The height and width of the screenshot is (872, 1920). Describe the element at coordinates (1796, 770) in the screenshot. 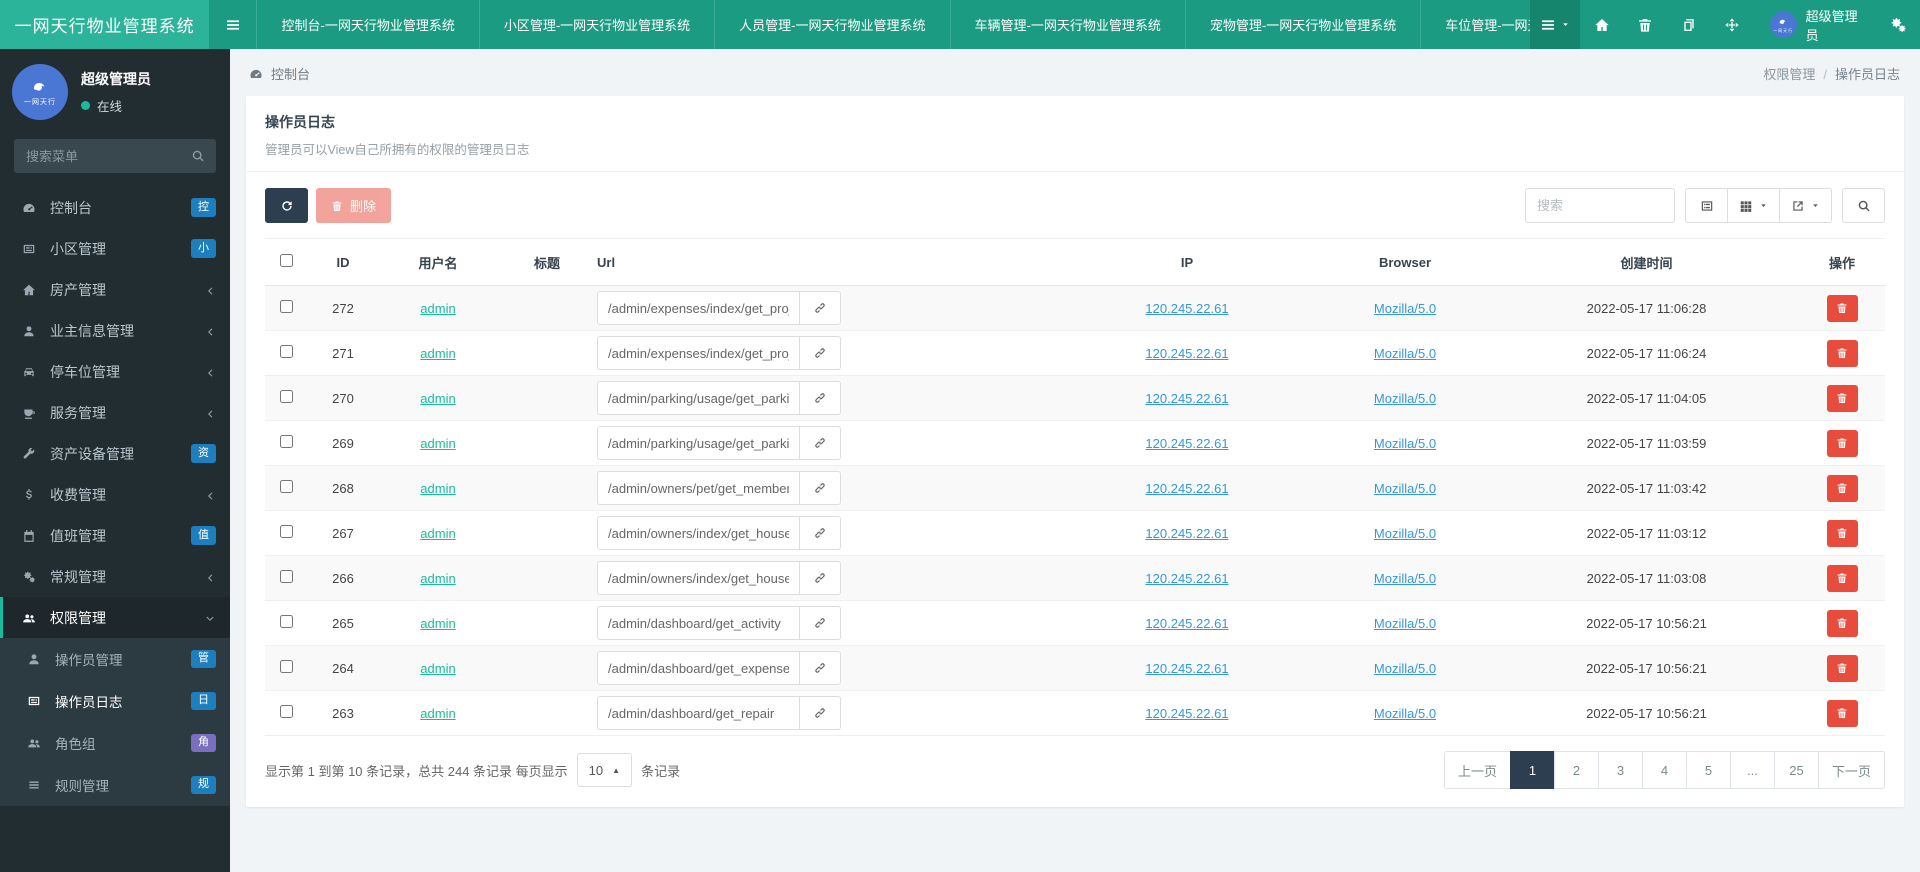

I see `page-button: 25` at that location.